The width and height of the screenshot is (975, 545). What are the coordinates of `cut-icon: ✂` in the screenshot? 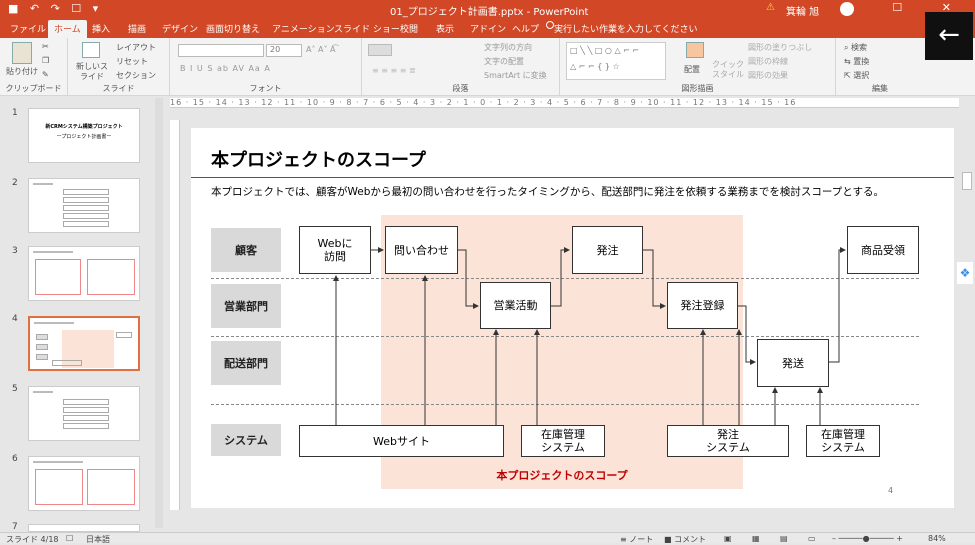 It's located at (45, 46).